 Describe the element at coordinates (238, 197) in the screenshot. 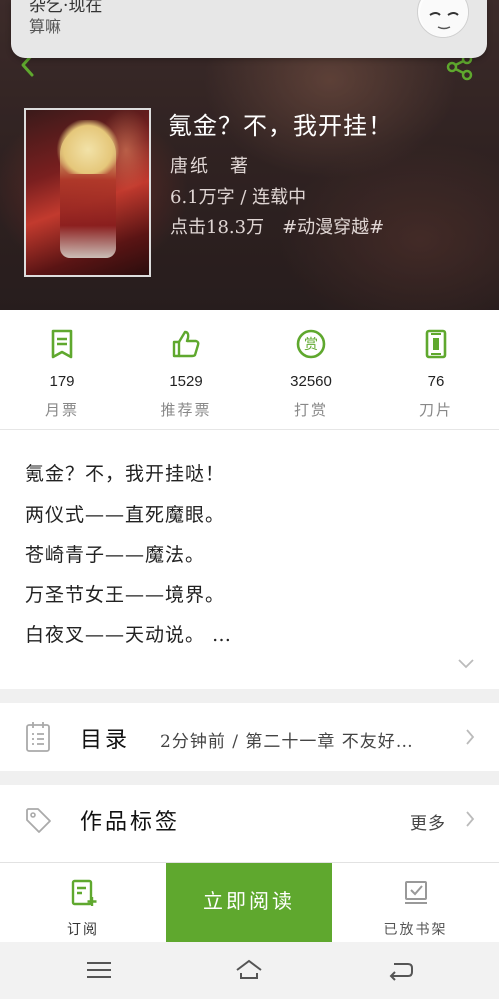

I see `book-word-count-status: 6.1万字 / 连载中` at that location.